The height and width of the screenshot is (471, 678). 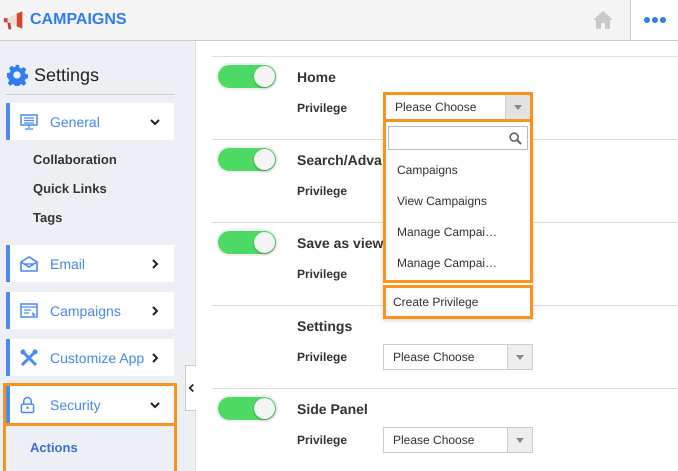 I want to click on collapse-button, so click(x=190, y=388).